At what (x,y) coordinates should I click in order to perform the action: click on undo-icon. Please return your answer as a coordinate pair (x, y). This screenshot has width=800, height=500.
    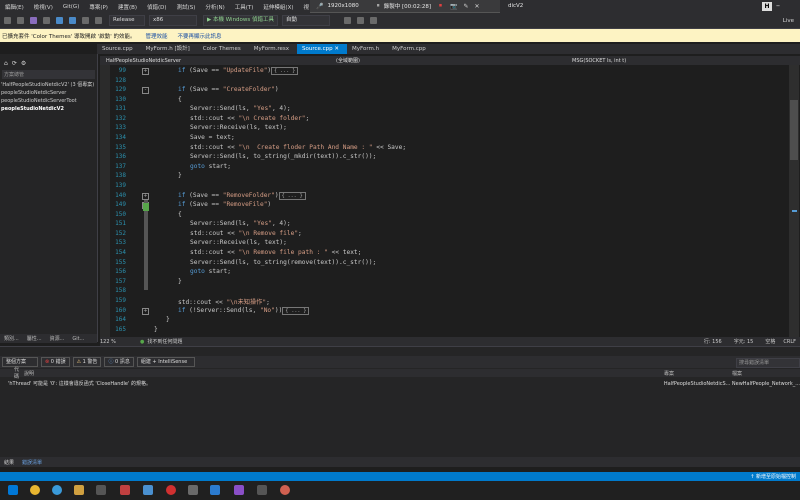
    Looking at the image, I should click on (85, 20).